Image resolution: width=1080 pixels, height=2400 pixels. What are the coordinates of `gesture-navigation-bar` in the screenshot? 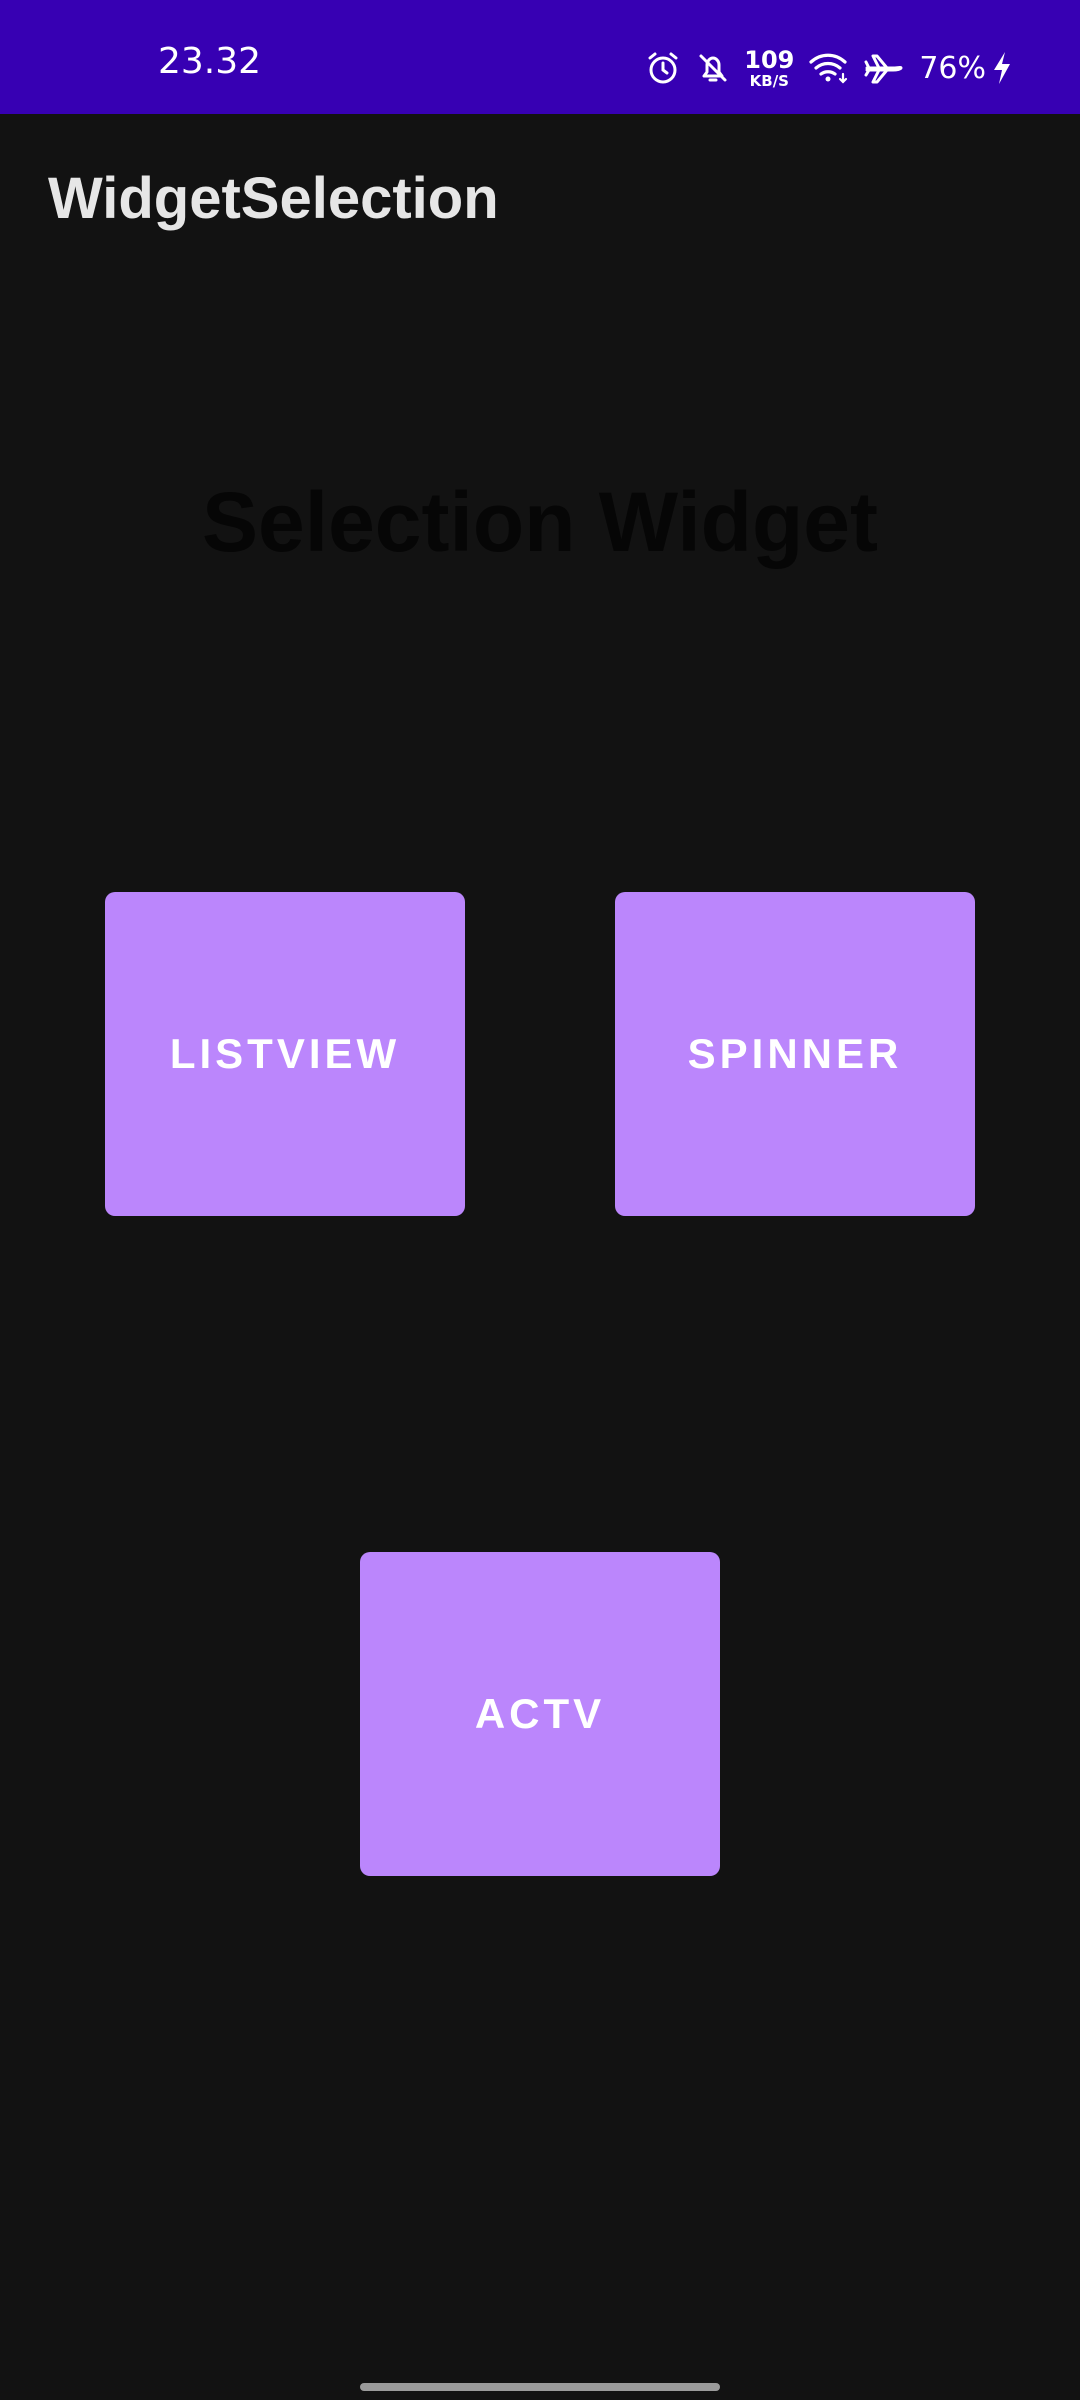 It's located at (540, 2387).